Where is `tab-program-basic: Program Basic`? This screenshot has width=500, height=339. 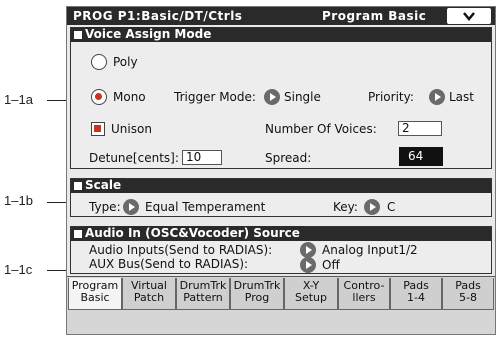
tab-program-basic: Program Basic is located at coordinates (95, 294).